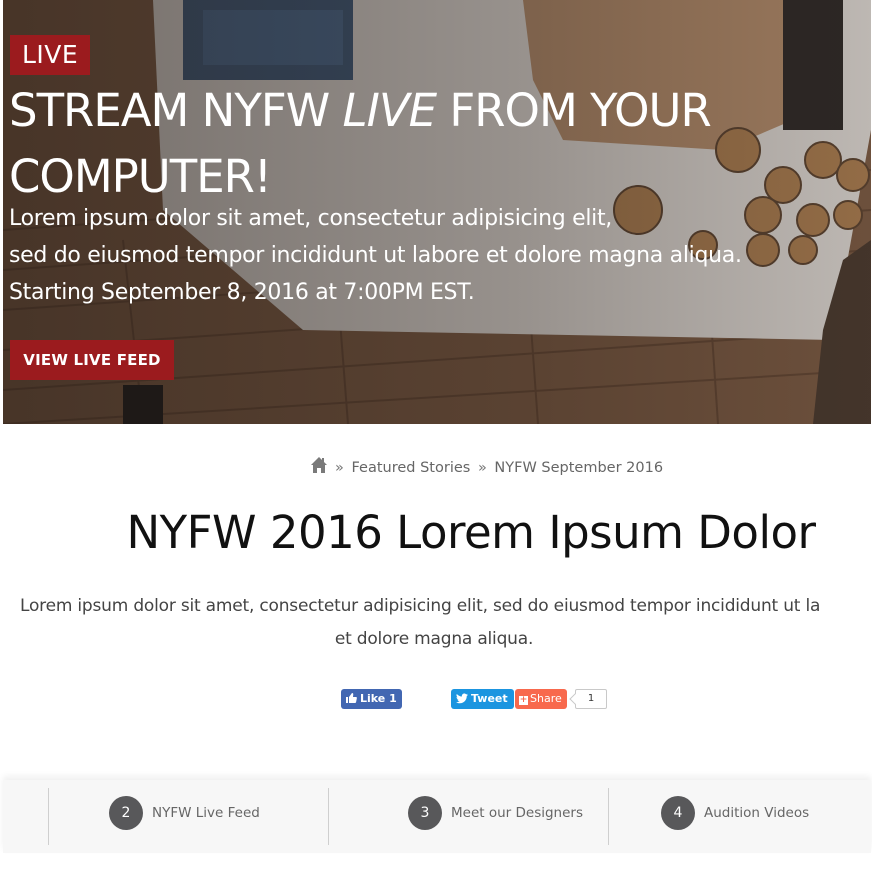  What do you see at coordinates (351, 698) in the screenshot?
I see `thumbs-up-icon` at bounding box center [351, 698].